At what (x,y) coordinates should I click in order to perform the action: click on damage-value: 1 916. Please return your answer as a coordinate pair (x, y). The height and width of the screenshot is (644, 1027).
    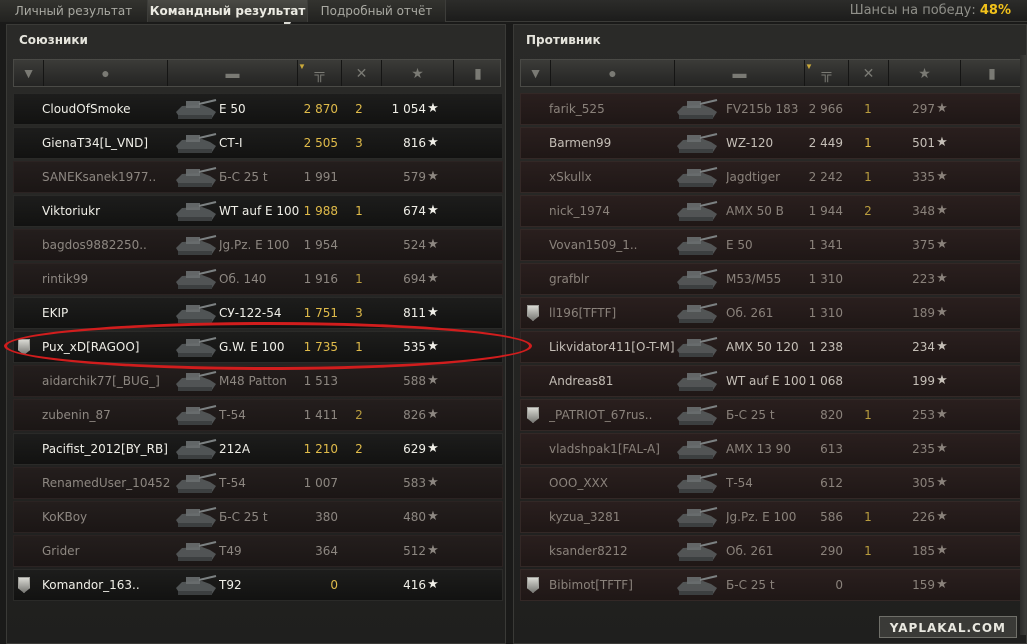
    Looking at the image, I should click on (320, 279).